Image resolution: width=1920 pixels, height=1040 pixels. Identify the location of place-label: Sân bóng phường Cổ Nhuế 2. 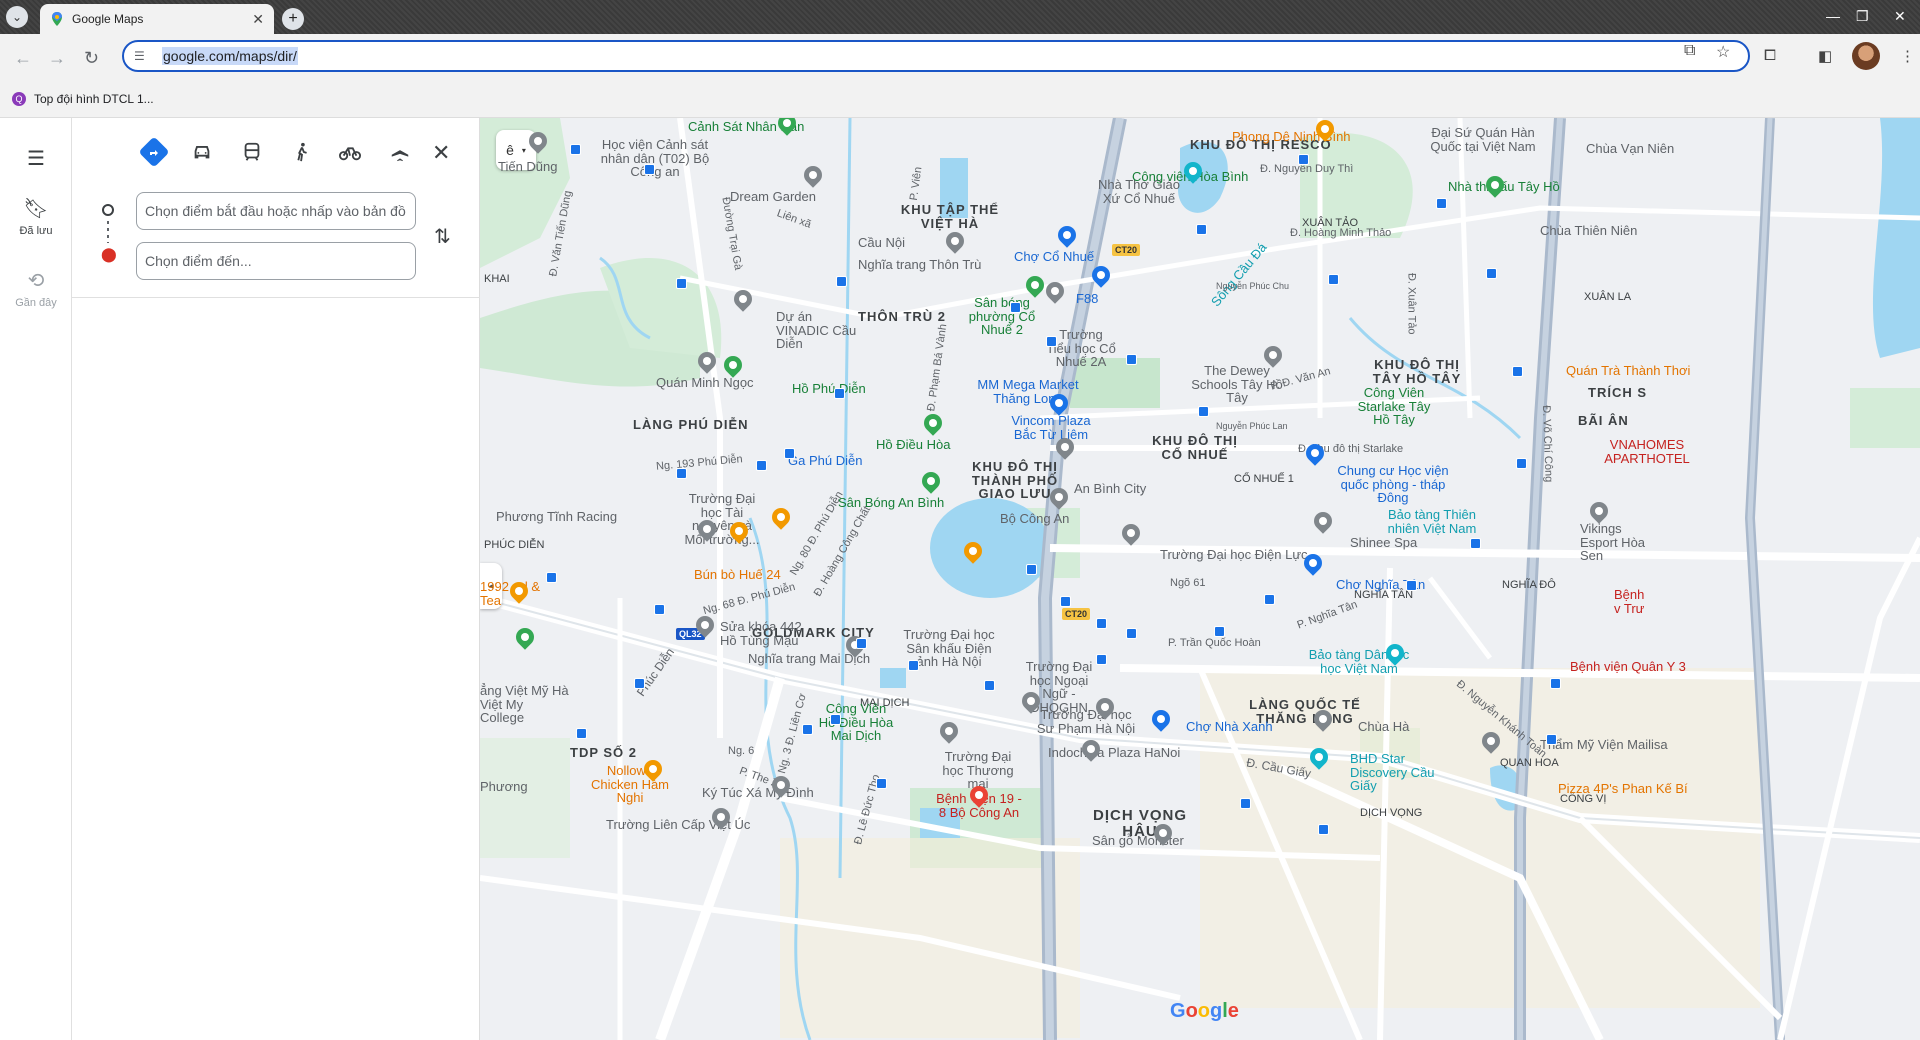
(1002, 316).